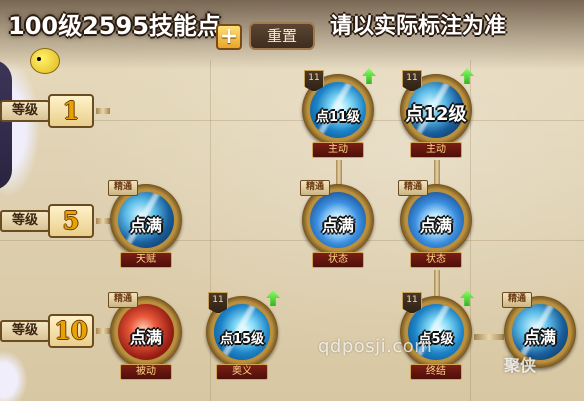 The image size is (584, 401). I want to click on skill-type-banner: 奥义, so click(242, 372).